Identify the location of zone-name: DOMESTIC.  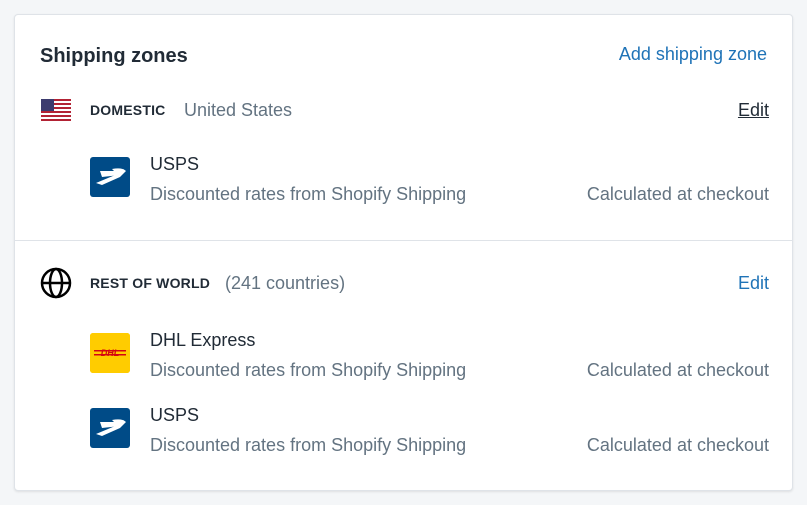
(128, 110).